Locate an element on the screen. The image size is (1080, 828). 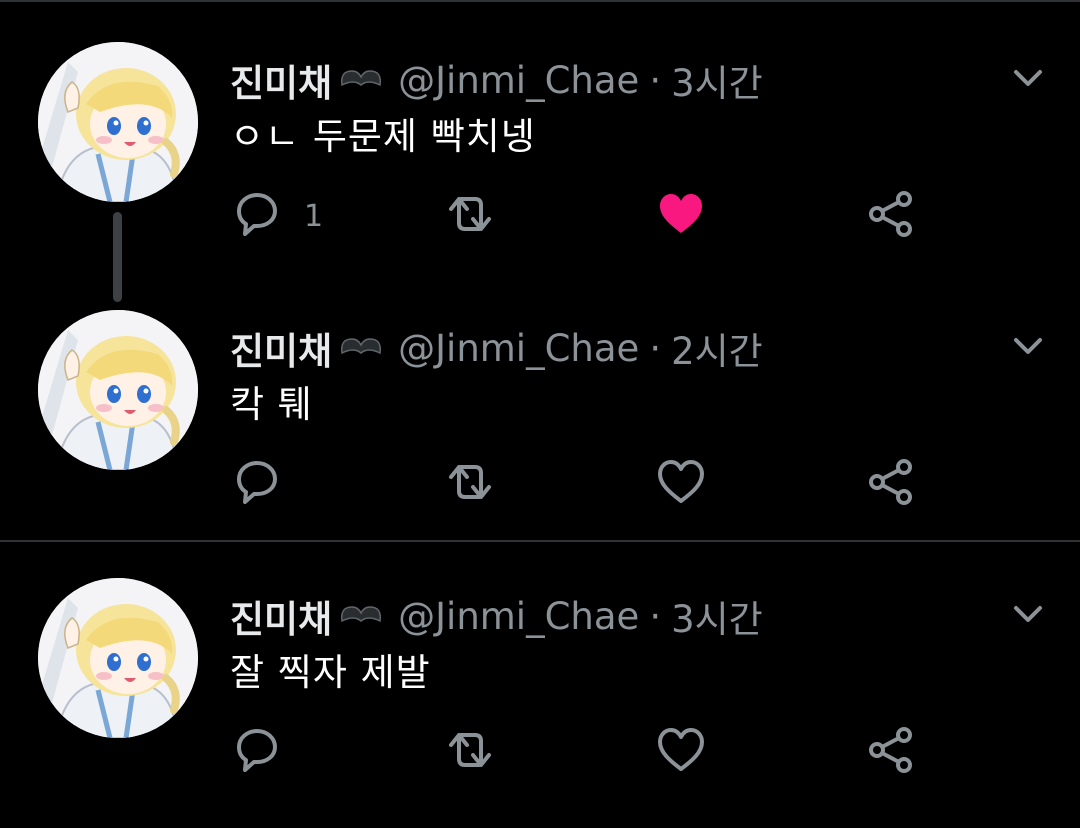
timestamp: 2시간 is located at coordinates (717, 348).